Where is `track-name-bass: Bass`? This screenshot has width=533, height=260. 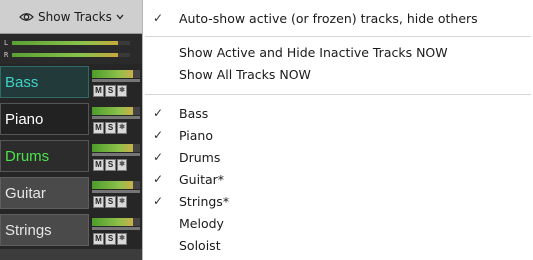
track-name-bass: Bass is located at coordinates (44, 82).